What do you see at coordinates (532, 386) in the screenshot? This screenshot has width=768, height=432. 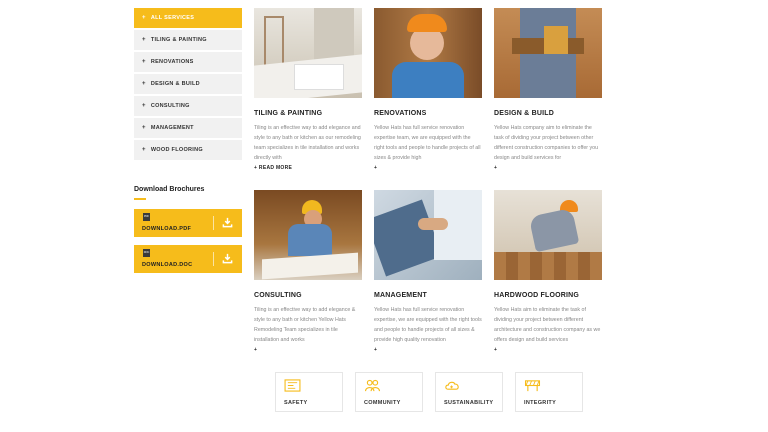 I see `construction-barrier-icon` at bounding box center [532, 386].